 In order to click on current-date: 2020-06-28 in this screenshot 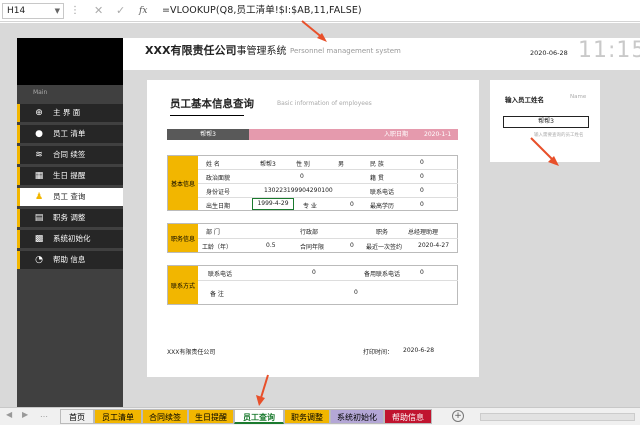, I will do `click(549, 53)`.